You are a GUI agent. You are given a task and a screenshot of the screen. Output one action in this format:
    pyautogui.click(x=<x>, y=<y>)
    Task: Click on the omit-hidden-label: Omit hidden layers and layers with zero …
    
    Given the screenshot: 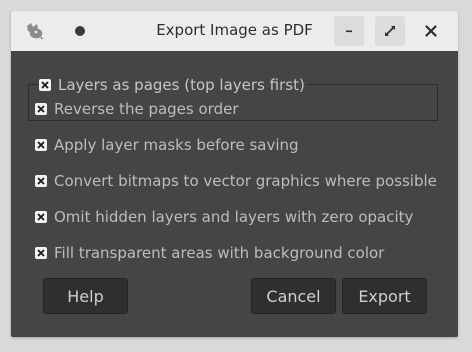 What is the action you would take?
    pyautogui.click(x=234, y=217)
    